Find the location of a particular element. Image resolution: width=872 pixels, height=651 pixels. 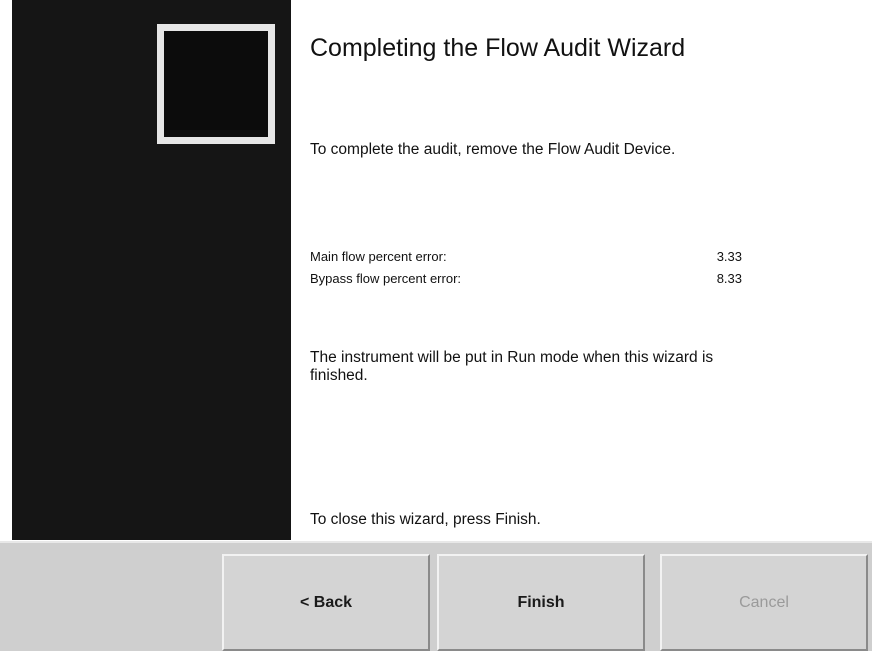

main-flow-error-value: 3.33 is located at coordinates (729, 256).